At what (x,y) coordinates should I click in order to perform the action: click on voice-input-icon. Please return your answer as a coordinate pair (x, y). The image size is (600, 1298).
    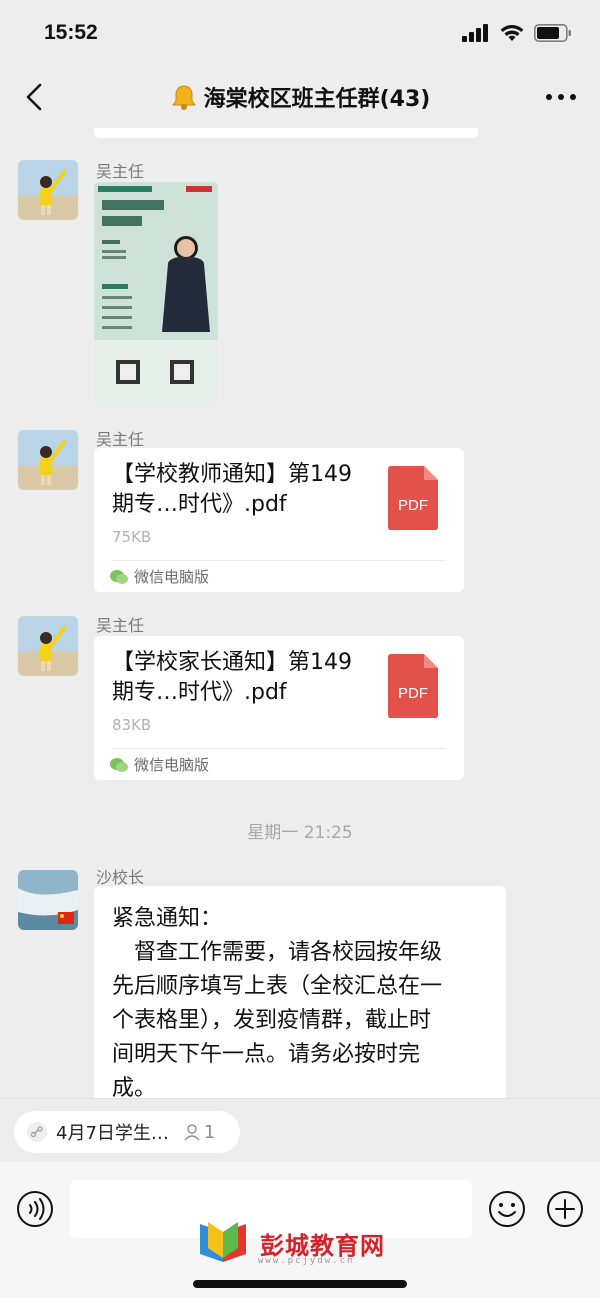
    Looking at the image, I should click on (35, 1209).